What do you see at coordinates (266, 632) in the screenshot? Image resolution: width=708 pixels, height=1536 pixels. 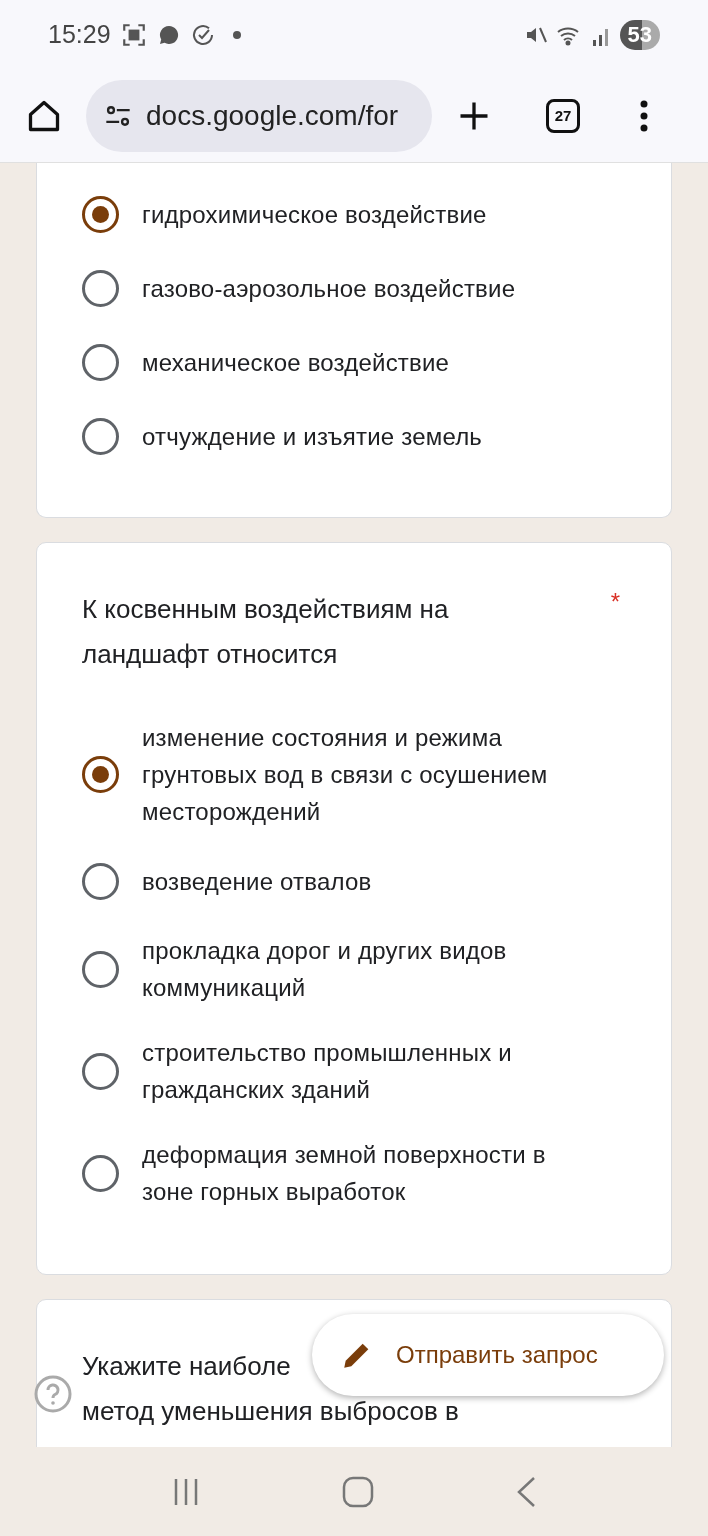 I see `question-title: К косвенным воздействиям на ландшафт относится` at bounding box center [266, 632].